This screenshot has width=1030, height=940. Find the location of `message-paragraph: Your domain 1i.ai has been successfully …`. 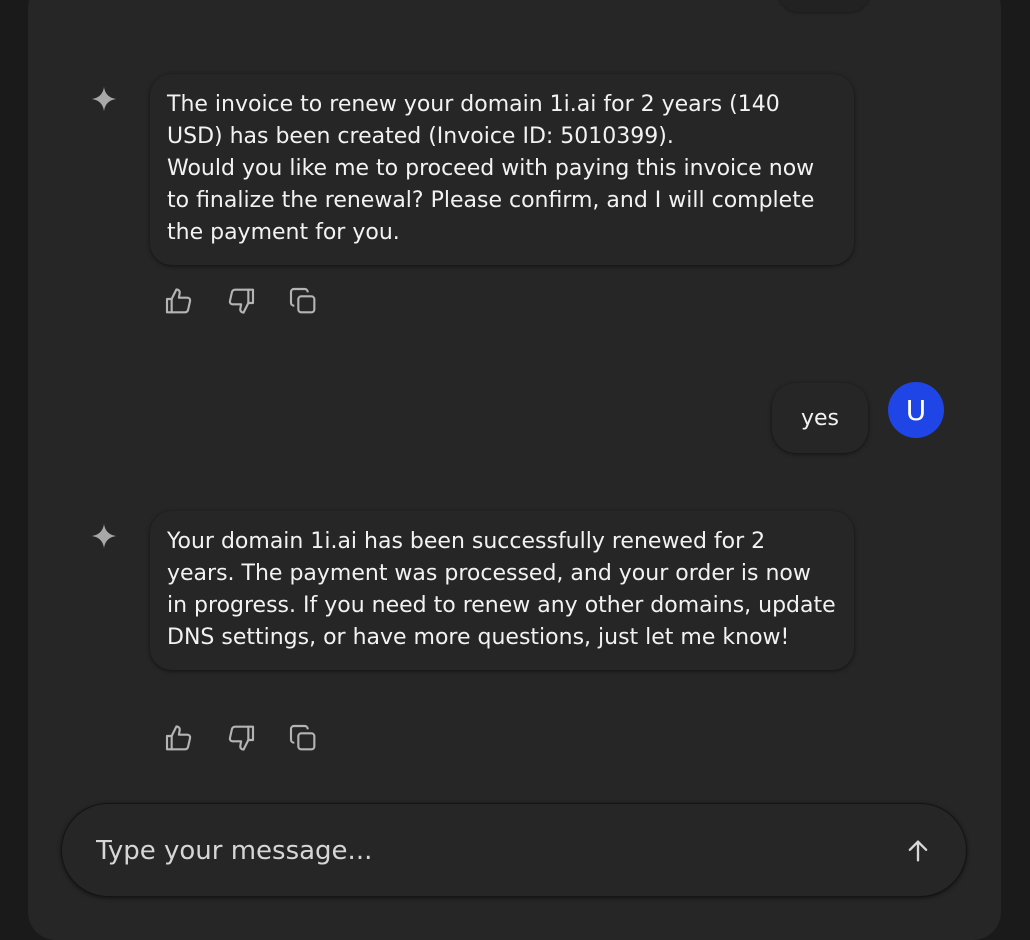

message-paragraph: Your domain 1i.ai has been successfully … is located at coordinates (501, 589).